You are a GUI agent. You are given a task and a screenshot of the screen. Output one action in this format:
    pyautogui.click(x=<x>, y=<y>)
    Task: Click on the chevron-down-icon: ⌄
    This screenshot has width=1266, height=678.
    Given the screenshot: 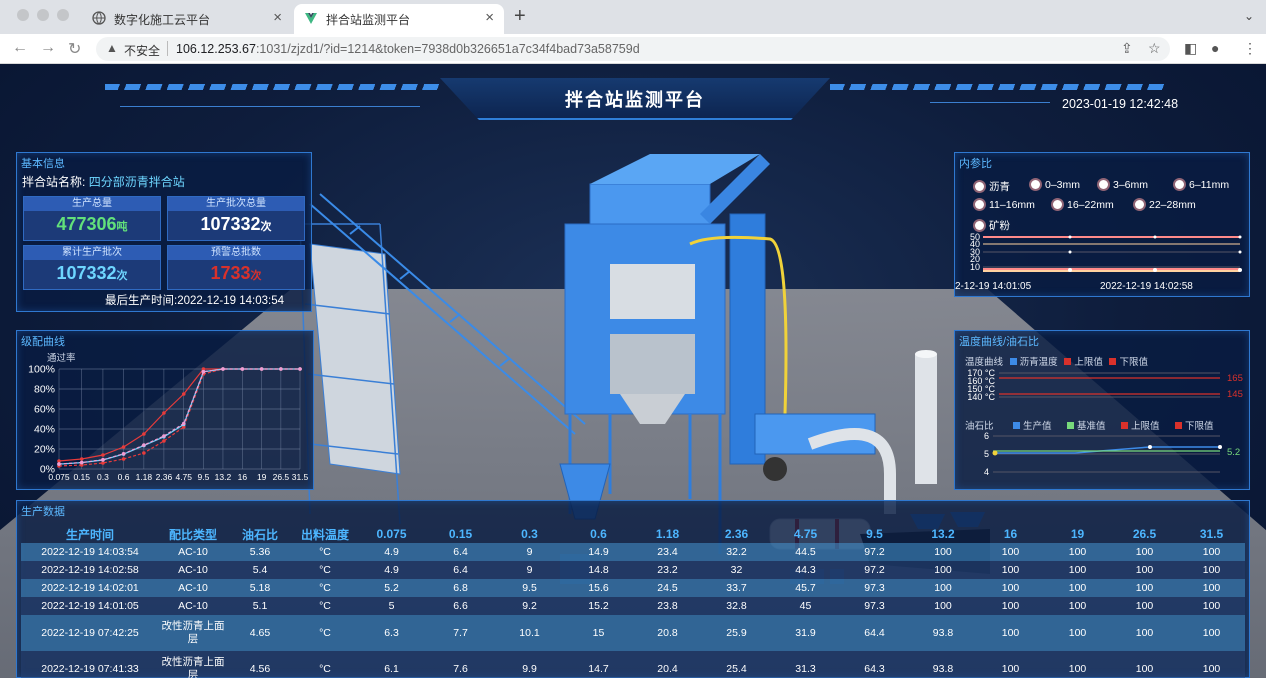 What is the action you would take?
    pyautogui.click(x=1249, y=16)
    